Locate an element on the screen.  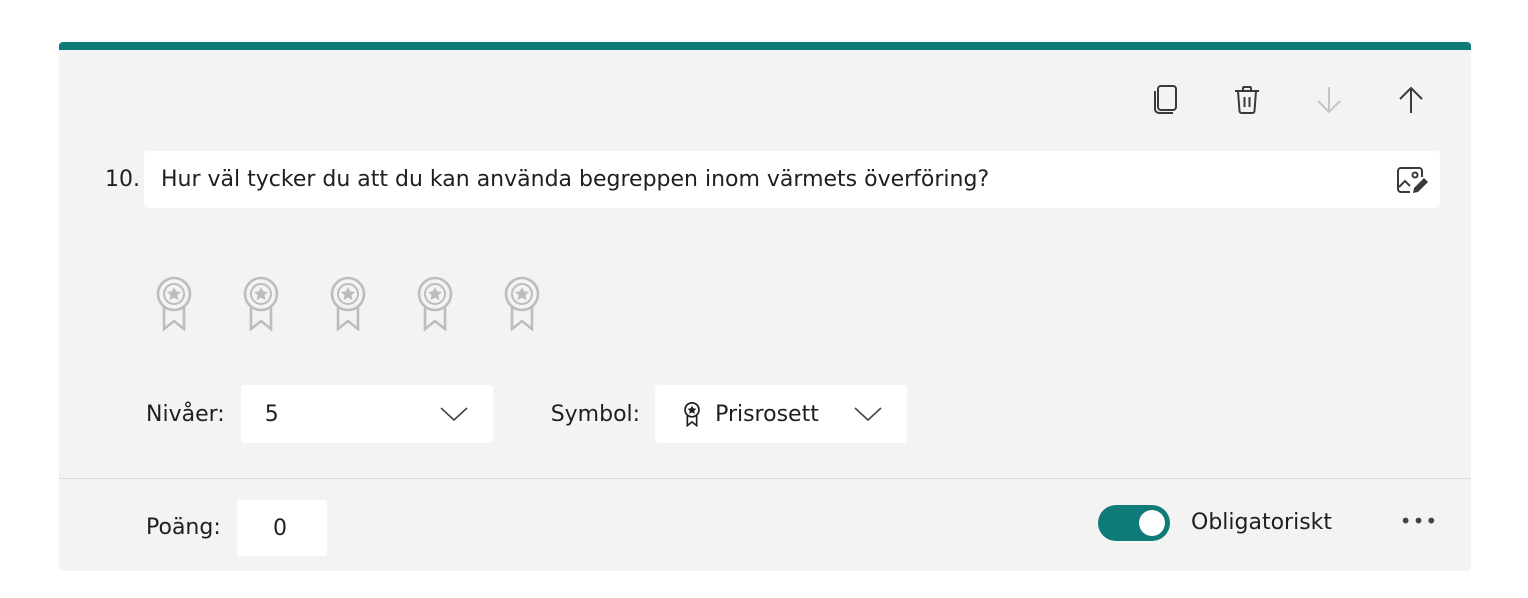
arrow-down-icon is located at coordinates (1329, 100).